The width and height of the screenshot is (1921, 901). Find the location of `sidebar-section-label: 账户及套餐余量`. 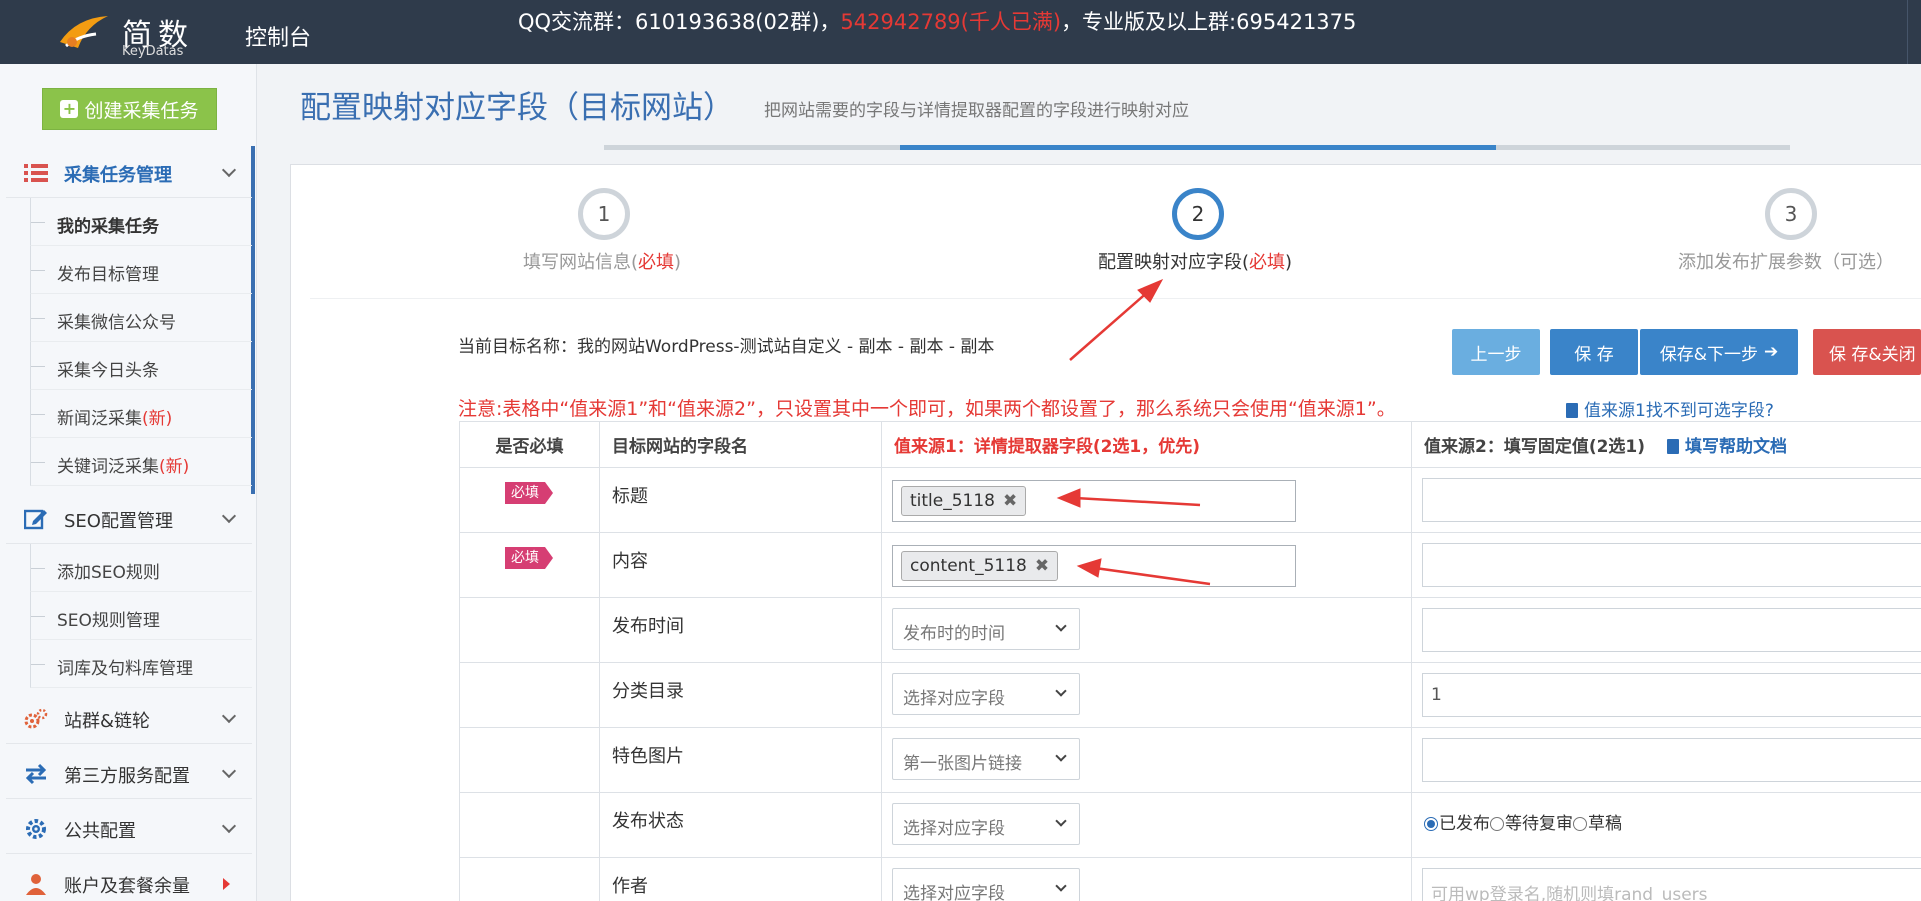

sidebar-section-label: 账户及套餐余量 is located at coordinates (127, 886).